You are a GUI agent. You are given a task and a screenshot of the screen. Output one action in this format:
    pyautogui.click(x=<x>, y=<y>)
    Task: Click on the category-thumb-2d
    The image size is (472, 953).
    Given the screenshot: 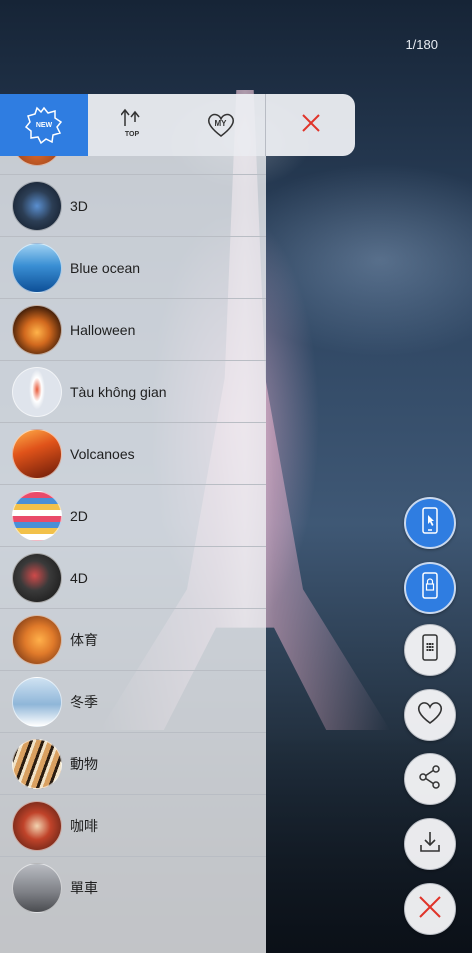 What is the action you would take?
    pyautogui.click(x=37, y=515)
    